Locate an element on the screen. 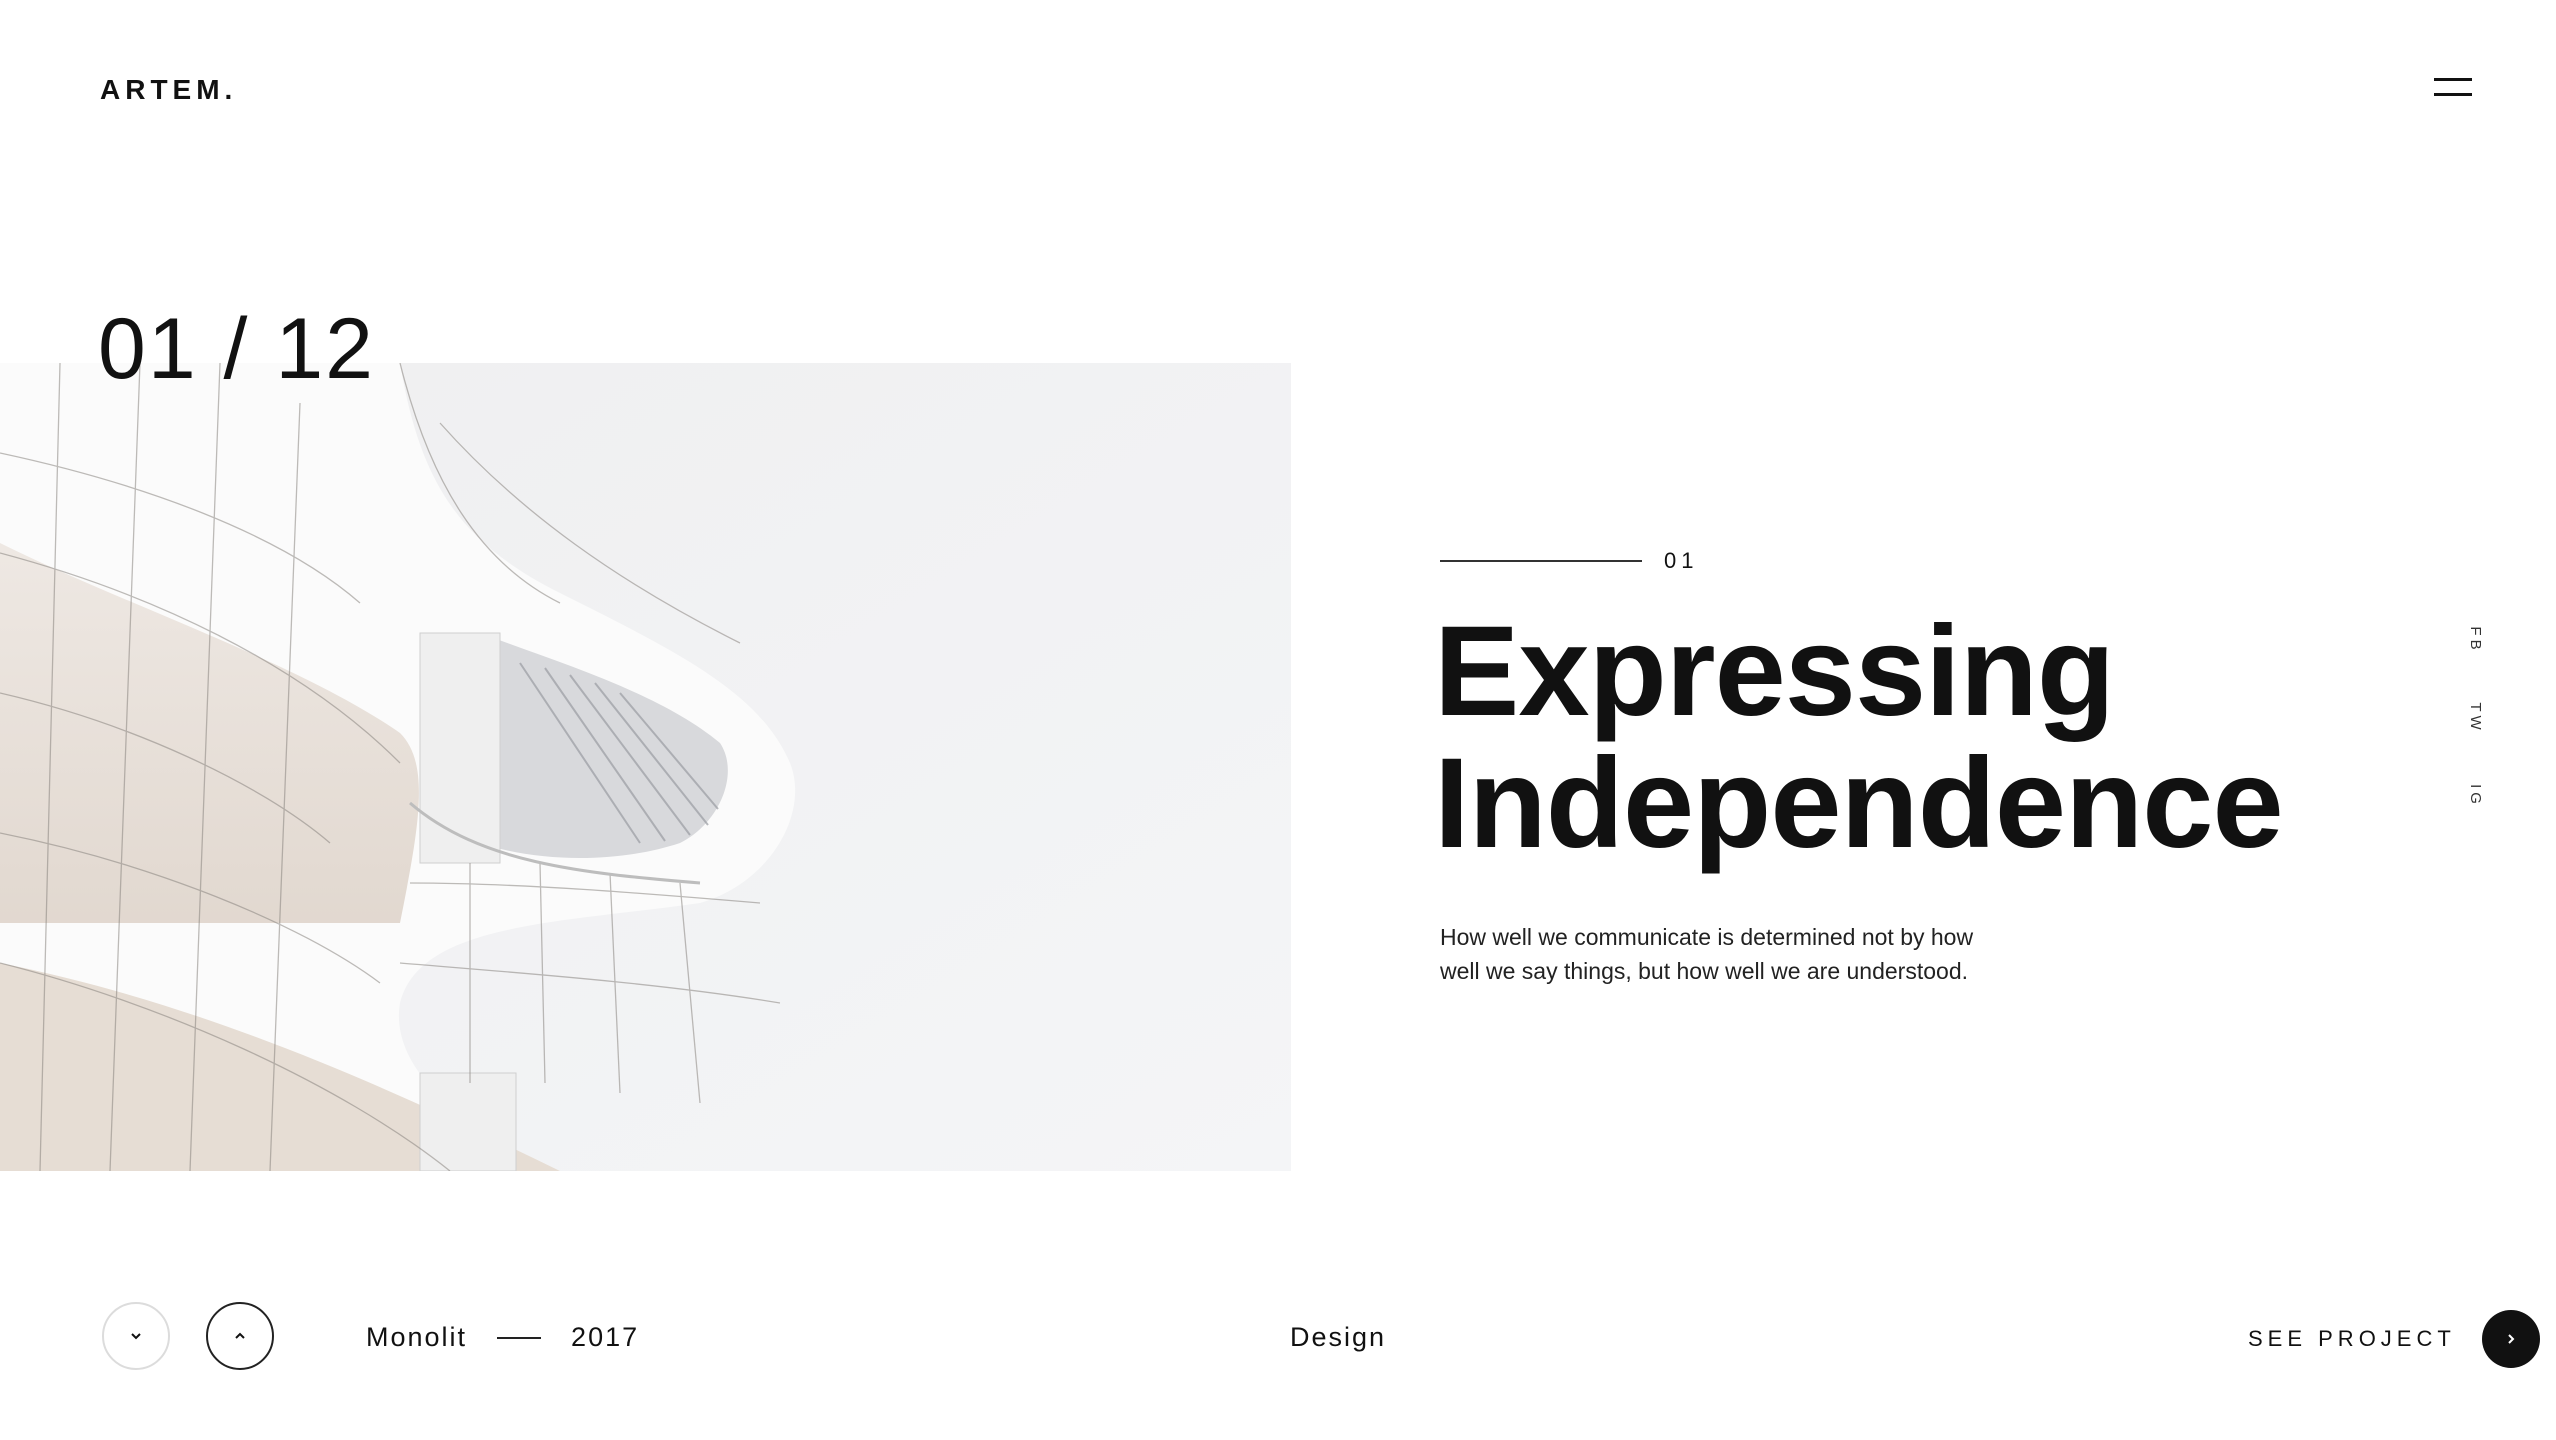 This screenshot has height=1440, width=2556. see-project-button: SEE PROJECT is located at coordinates (2394, 1339).